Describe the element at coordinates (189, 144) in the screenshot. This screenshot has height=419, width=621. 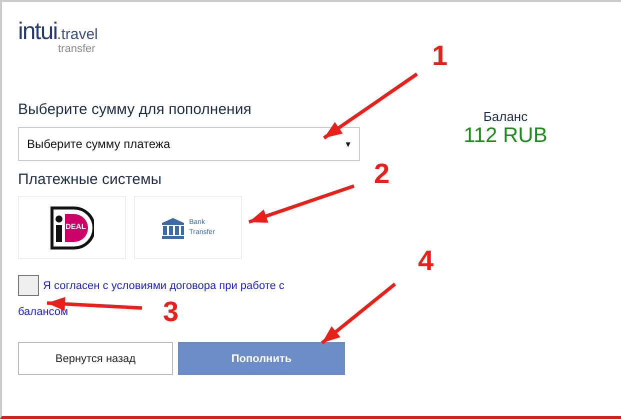
I see `amount-select: Выберите сумму платежа ▼` at that location.